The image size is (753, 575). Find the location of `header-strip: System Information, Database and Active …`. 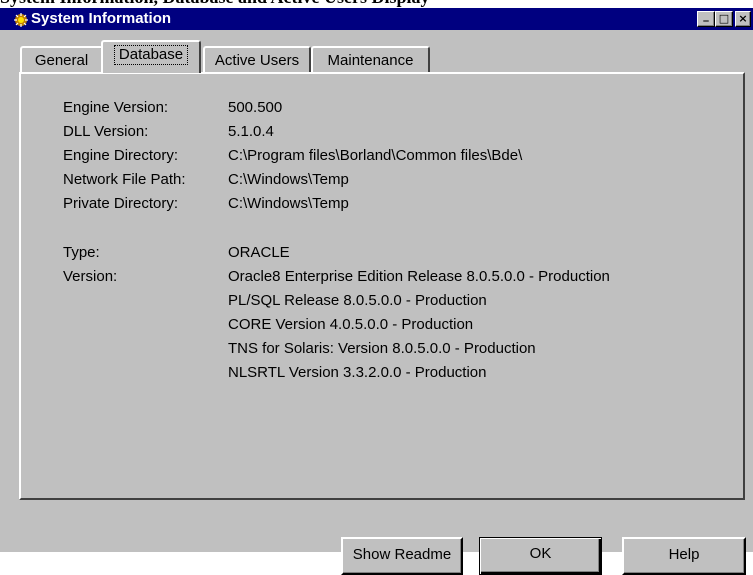

header-strip: System Information, Database and Active … is located at coordinates (376, 4).